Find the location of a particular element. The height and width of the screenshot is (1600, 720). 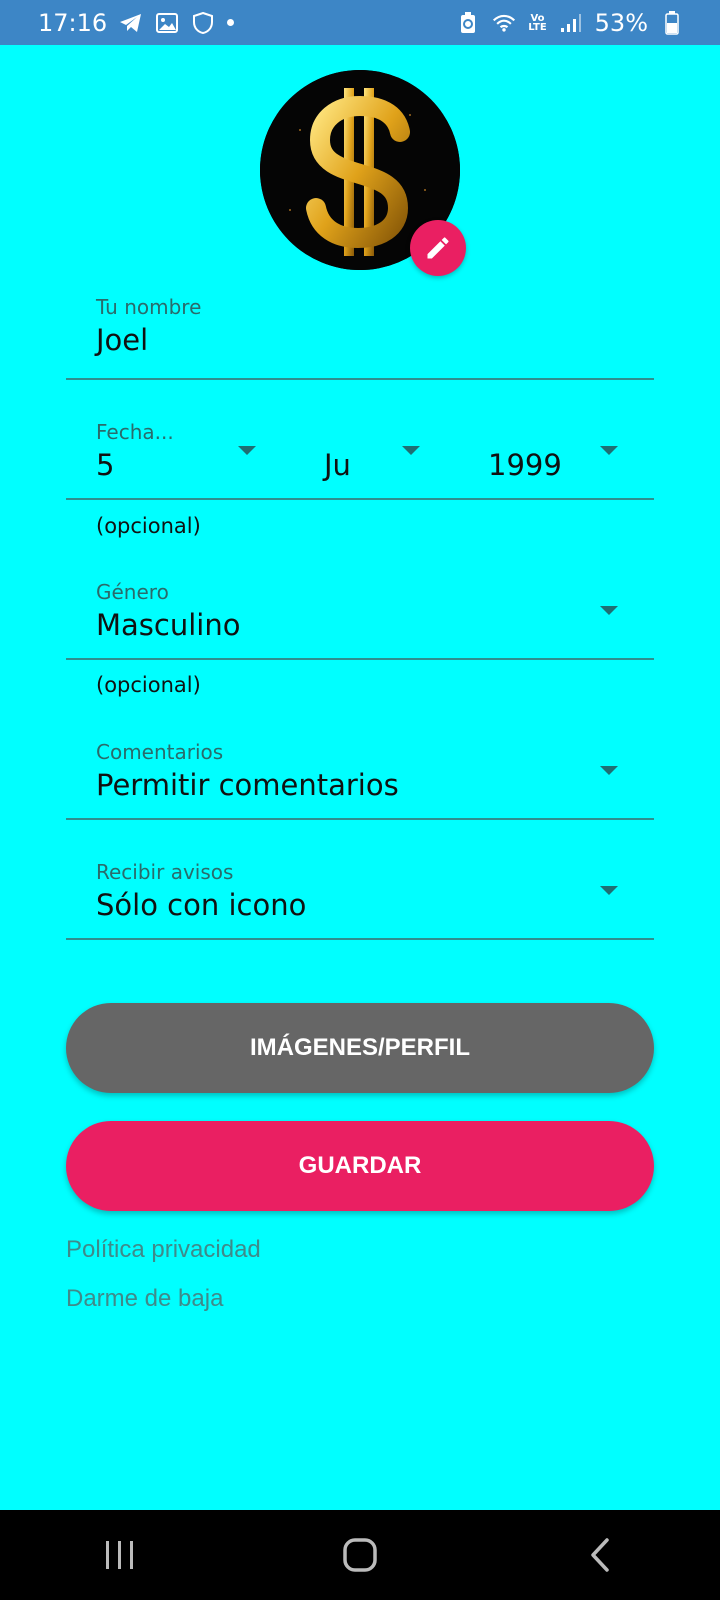

name-value: Joel is located at coordinates (122, 340).